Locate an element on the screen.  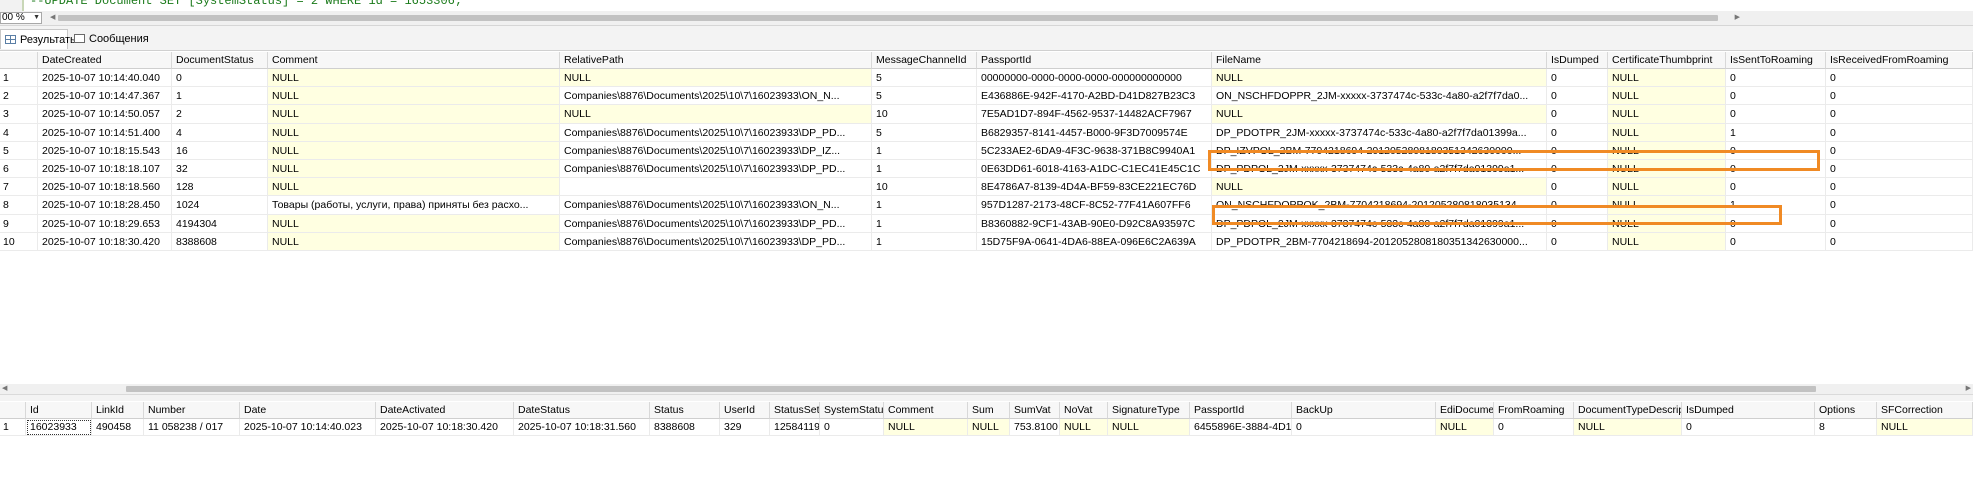
grid-cell: 2025-10-07 10:18:30.420 is located at coordinates (105, 241).